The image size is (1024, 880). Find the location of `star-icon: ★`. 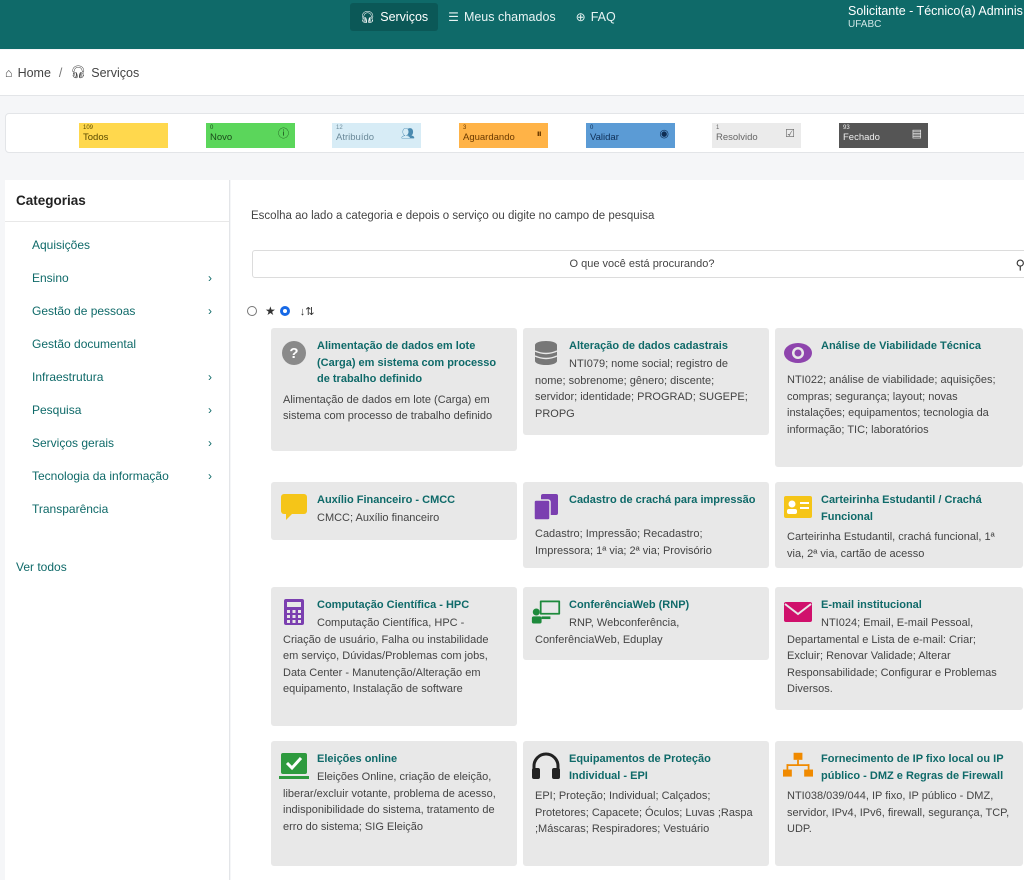

star-icon: ★ is located at coordinates (270, 311).